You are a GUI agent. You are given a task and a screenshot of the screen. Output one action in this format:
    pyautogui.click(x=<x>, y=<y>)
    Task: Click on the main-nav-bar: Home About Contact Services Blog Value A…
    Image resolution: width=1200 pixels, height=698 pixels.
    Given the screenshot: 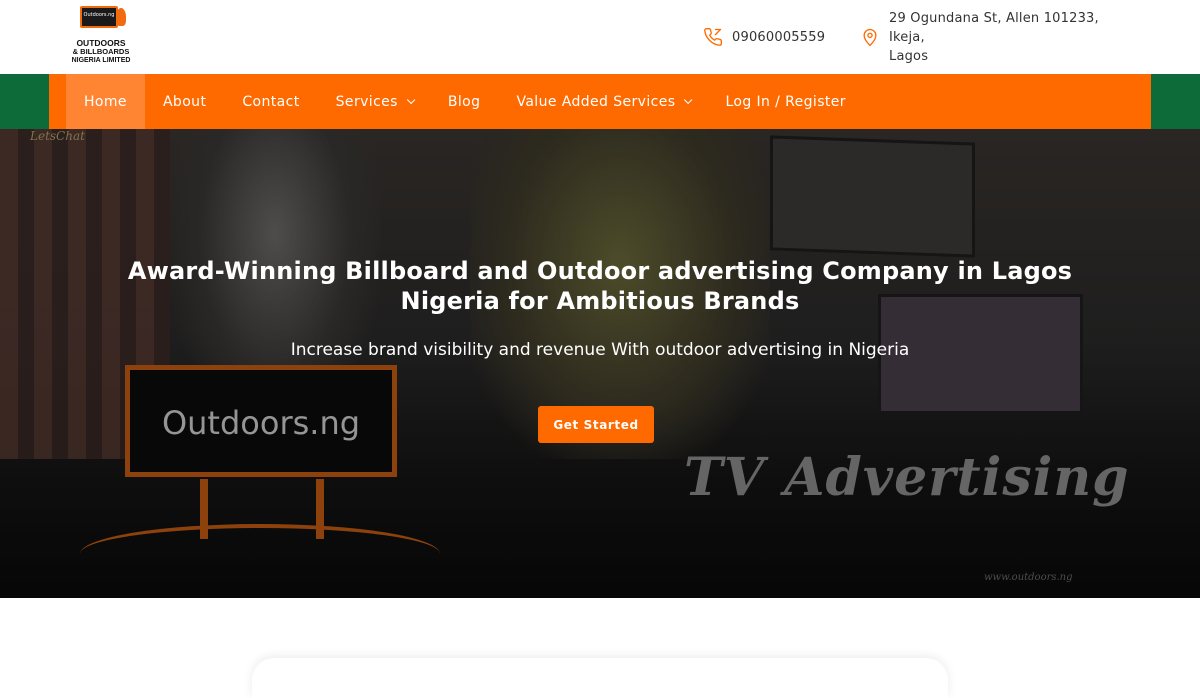 What is the action you would take?
    pyautogui.click(x=600, y=101)
    